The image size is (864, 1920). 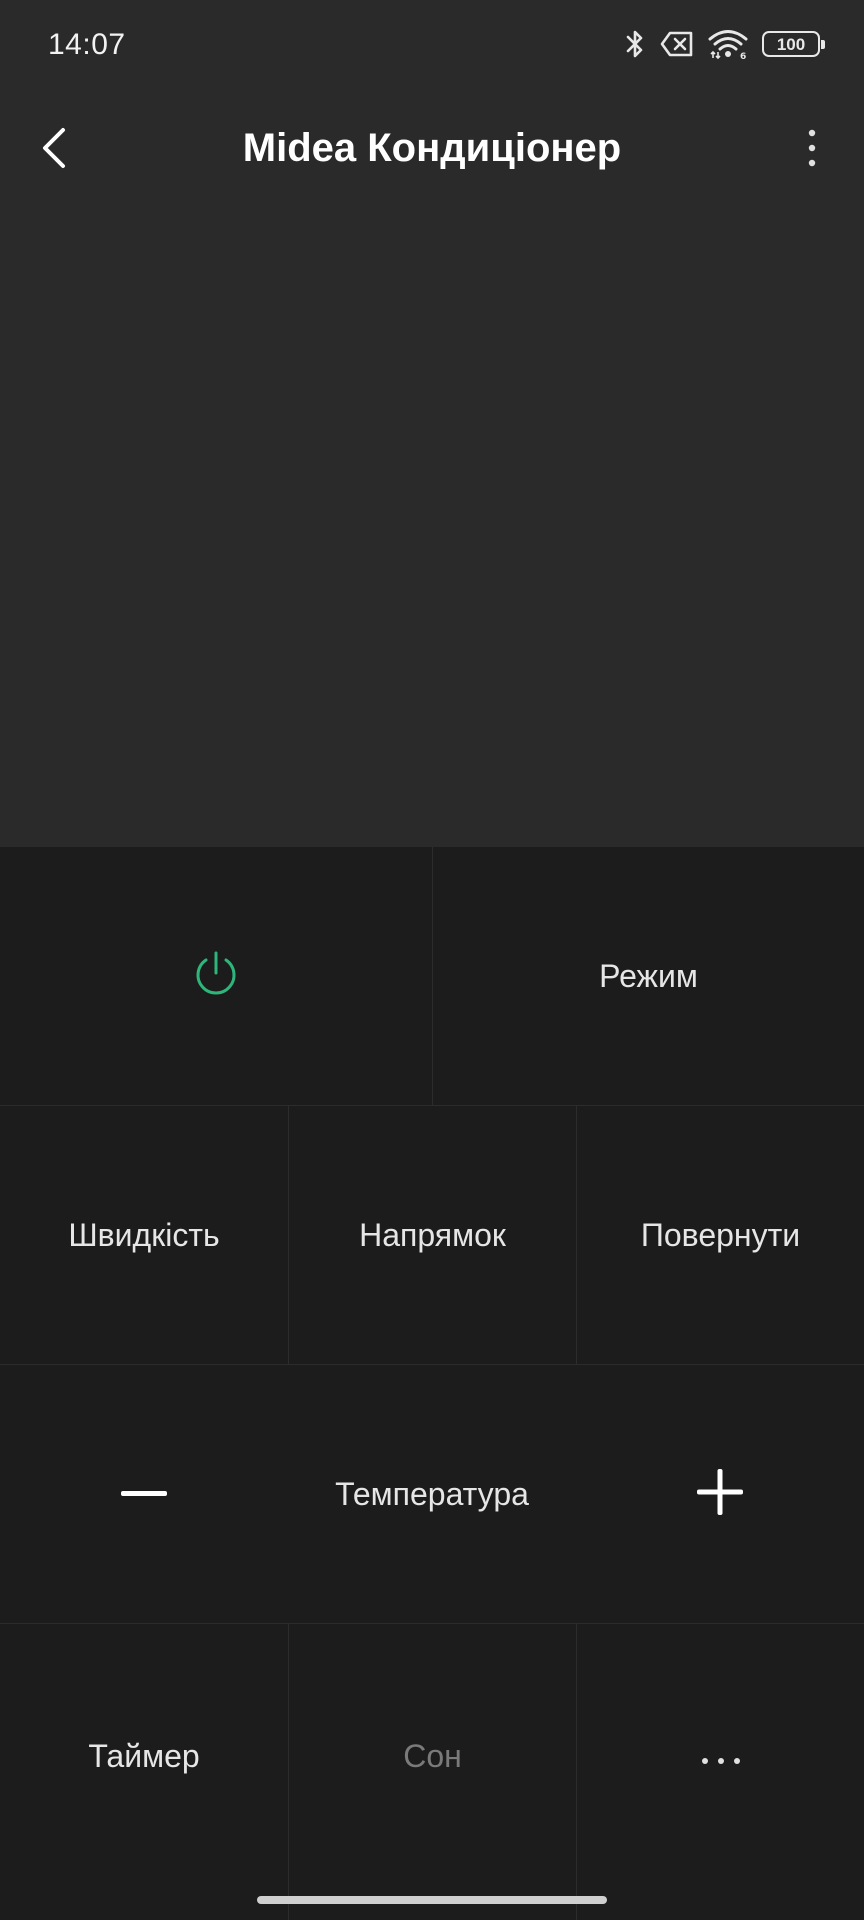 I want to click on direction-label: Напрямок, so click(x=432, y=1234).